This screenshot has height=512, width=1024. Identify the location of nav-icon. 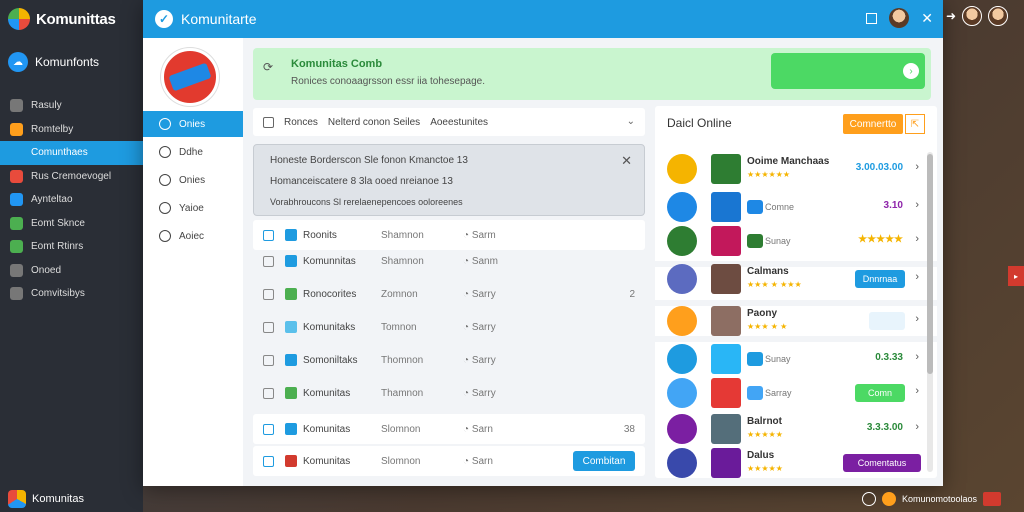
(16, 129).